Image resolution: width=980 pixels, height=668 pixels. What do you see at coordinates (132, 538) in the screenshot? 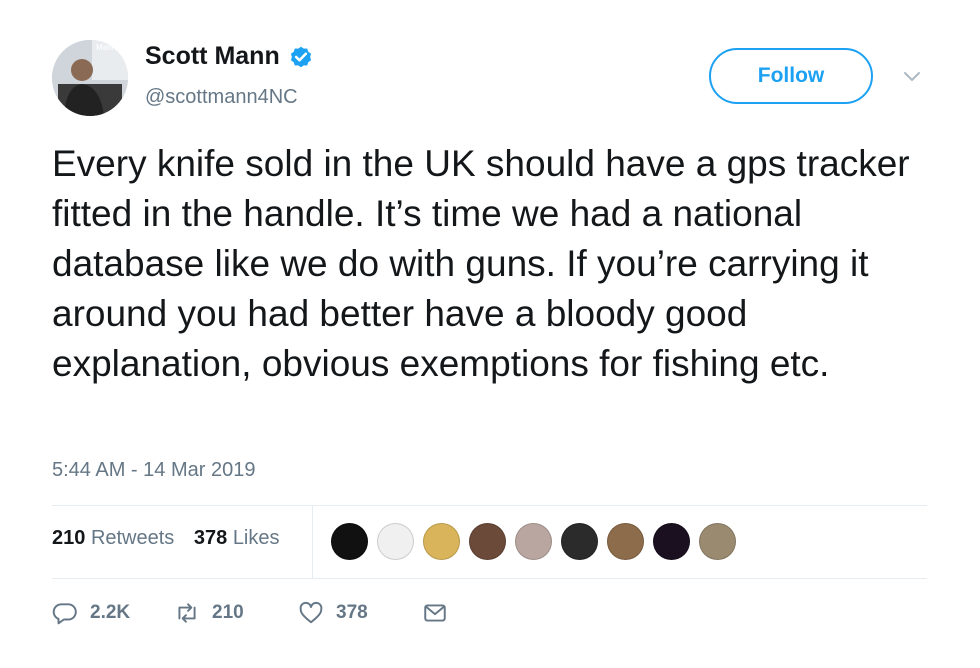
I see `retweets-label: Retweets` at bounding box center [132, 538].